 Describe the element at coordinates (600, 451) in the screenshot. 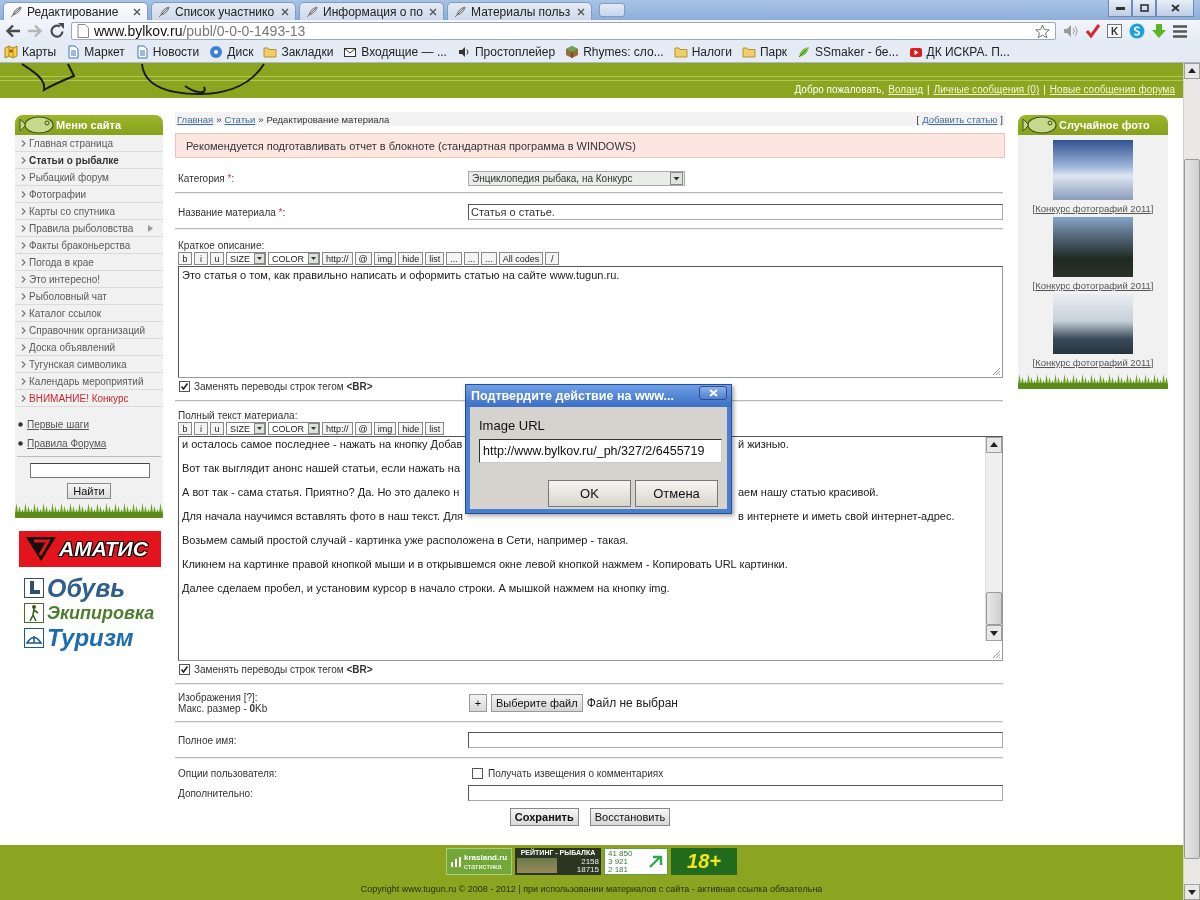

I see `url-input: http://www.bylkov.ru/_ph/327/2/6455719` at that location.